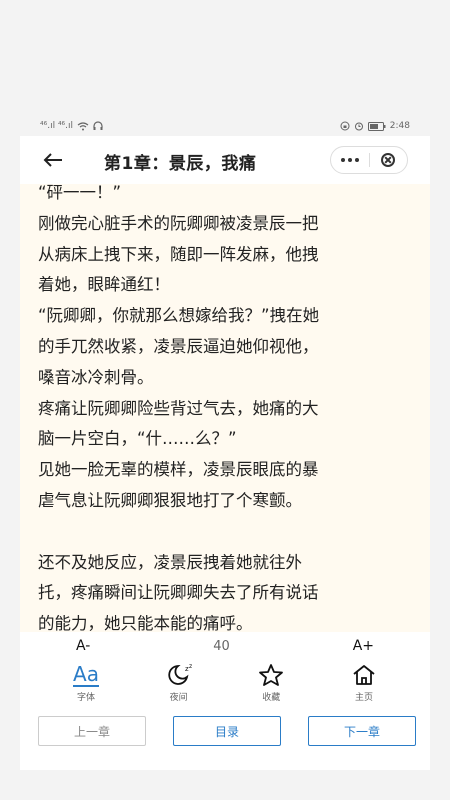 Image resolution: width=450 pixels, height=800 pixels. Describe the element at coordinates (179, 316) in the screenshot. I see `text-line: “阮卿卿，你就那么想嫁给我？”拽在她` at that location.